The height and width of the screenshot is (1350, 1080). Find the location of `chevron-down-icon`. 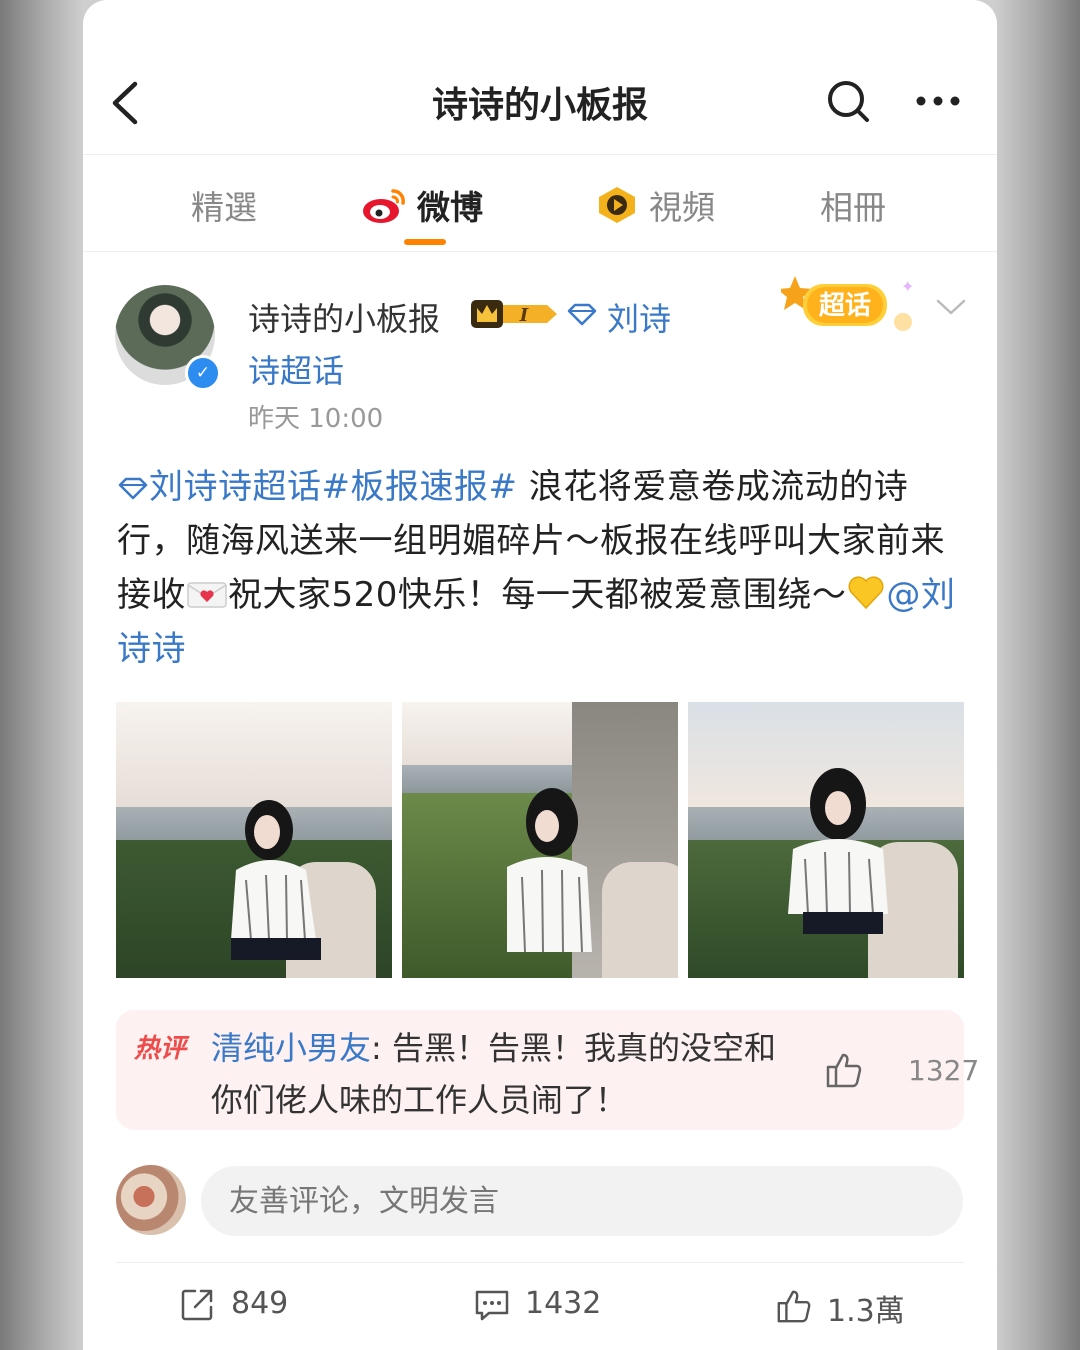

chevron-down-icon is located at coordinates (951, 307).